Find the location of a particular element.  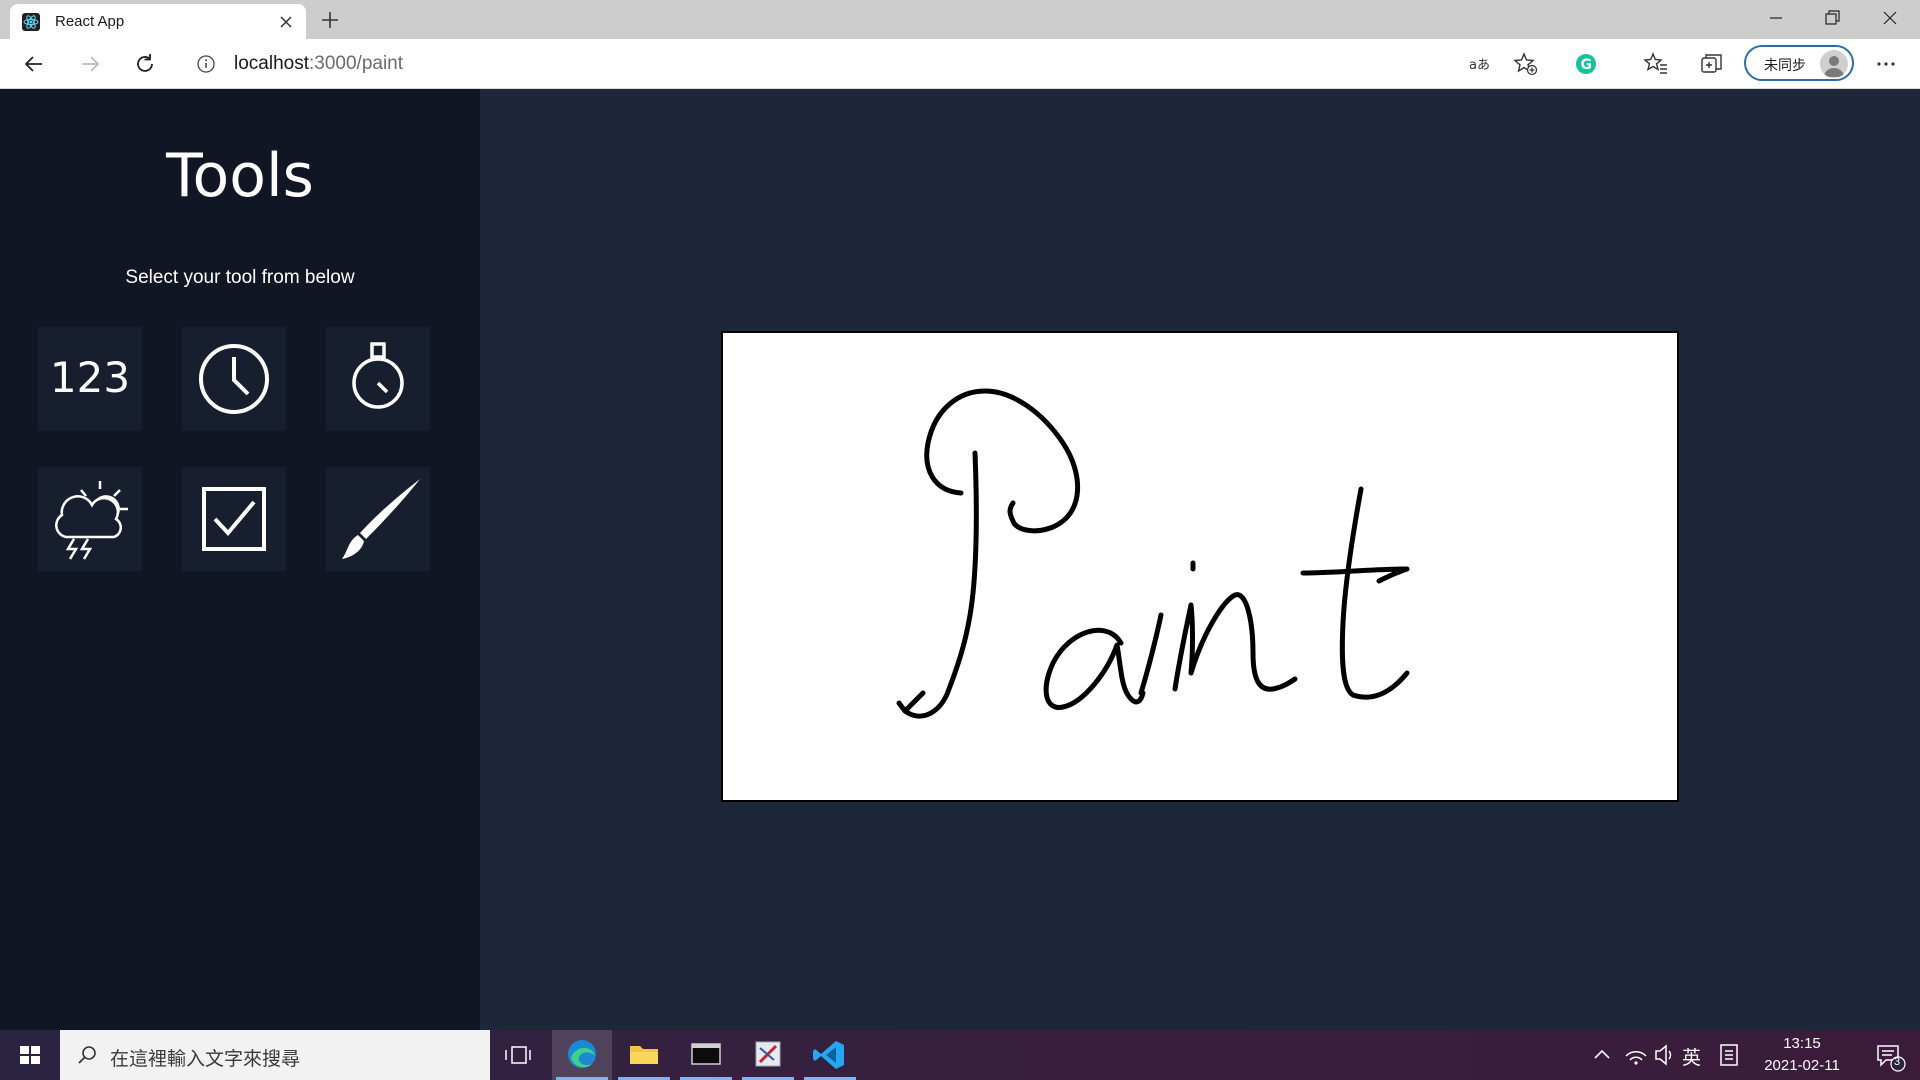

url-text: localhost:3000/paint is located at coordinates (319, 63).